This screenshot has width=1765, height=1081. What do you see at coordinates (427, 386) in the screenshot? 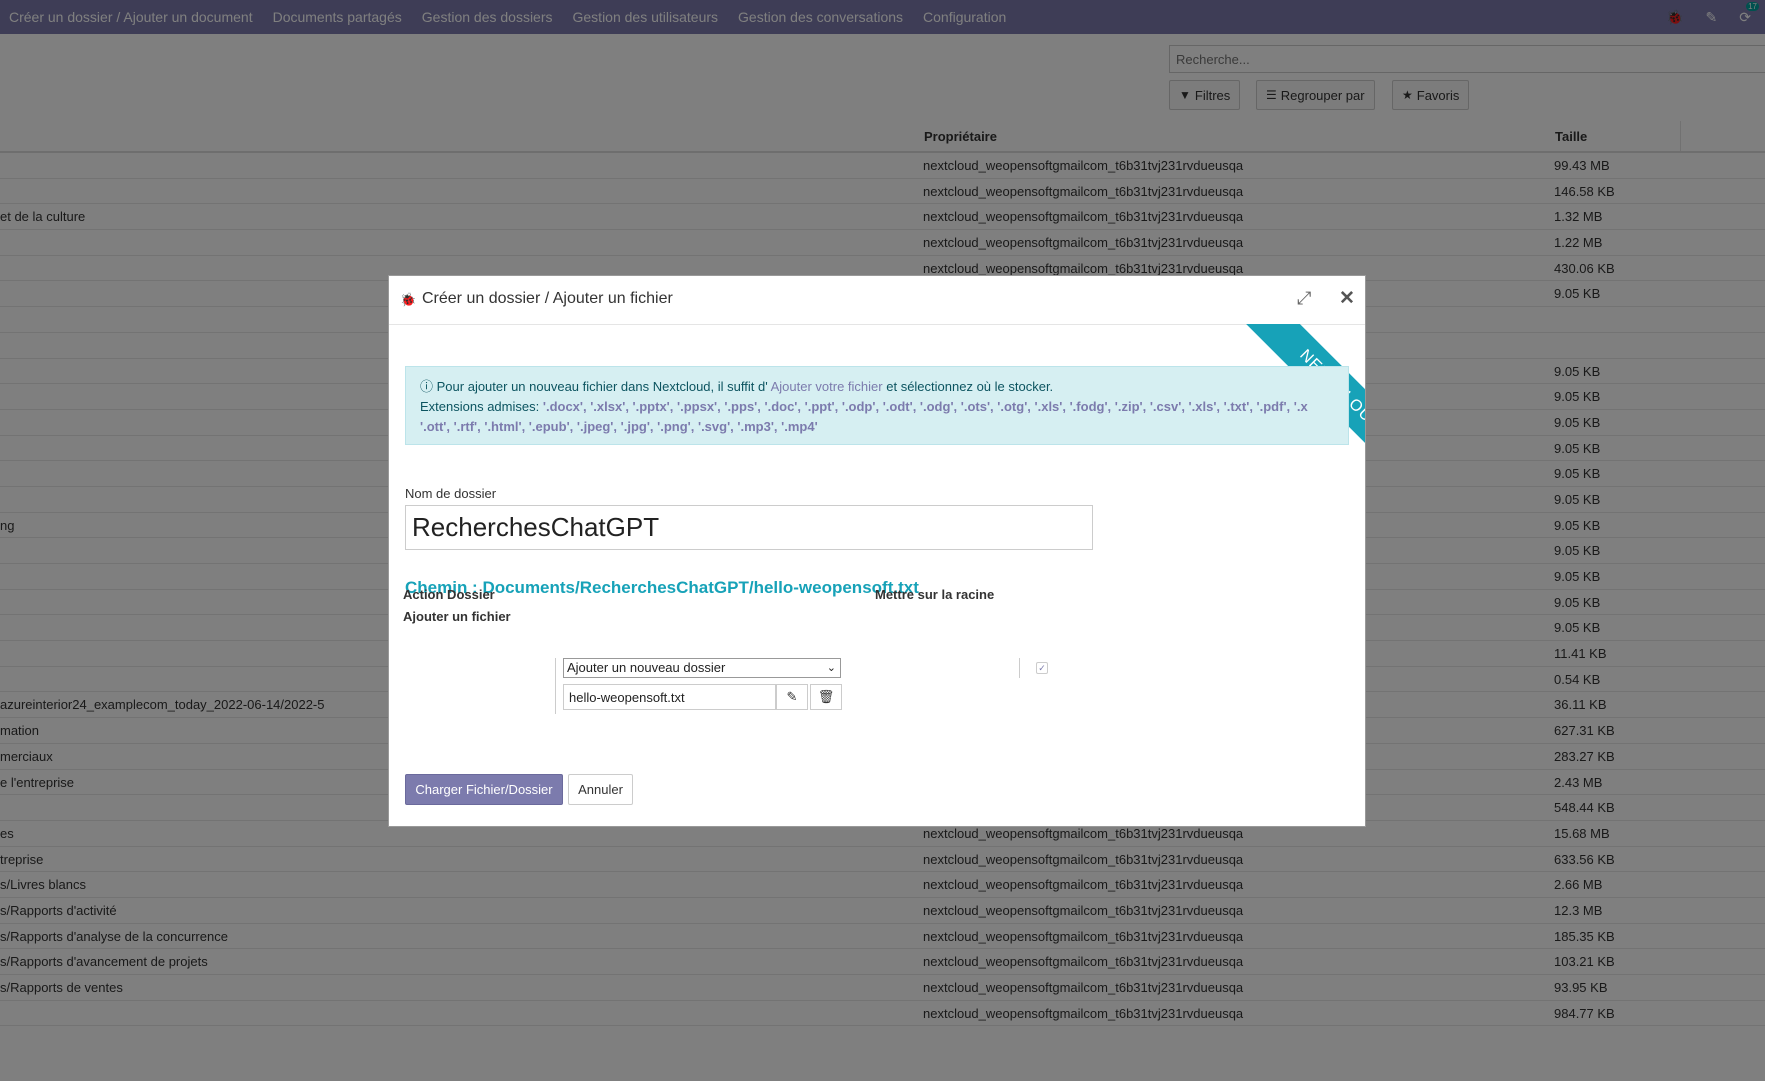
I see `info-icon: ⓘ` at bounding box center [427, 386].